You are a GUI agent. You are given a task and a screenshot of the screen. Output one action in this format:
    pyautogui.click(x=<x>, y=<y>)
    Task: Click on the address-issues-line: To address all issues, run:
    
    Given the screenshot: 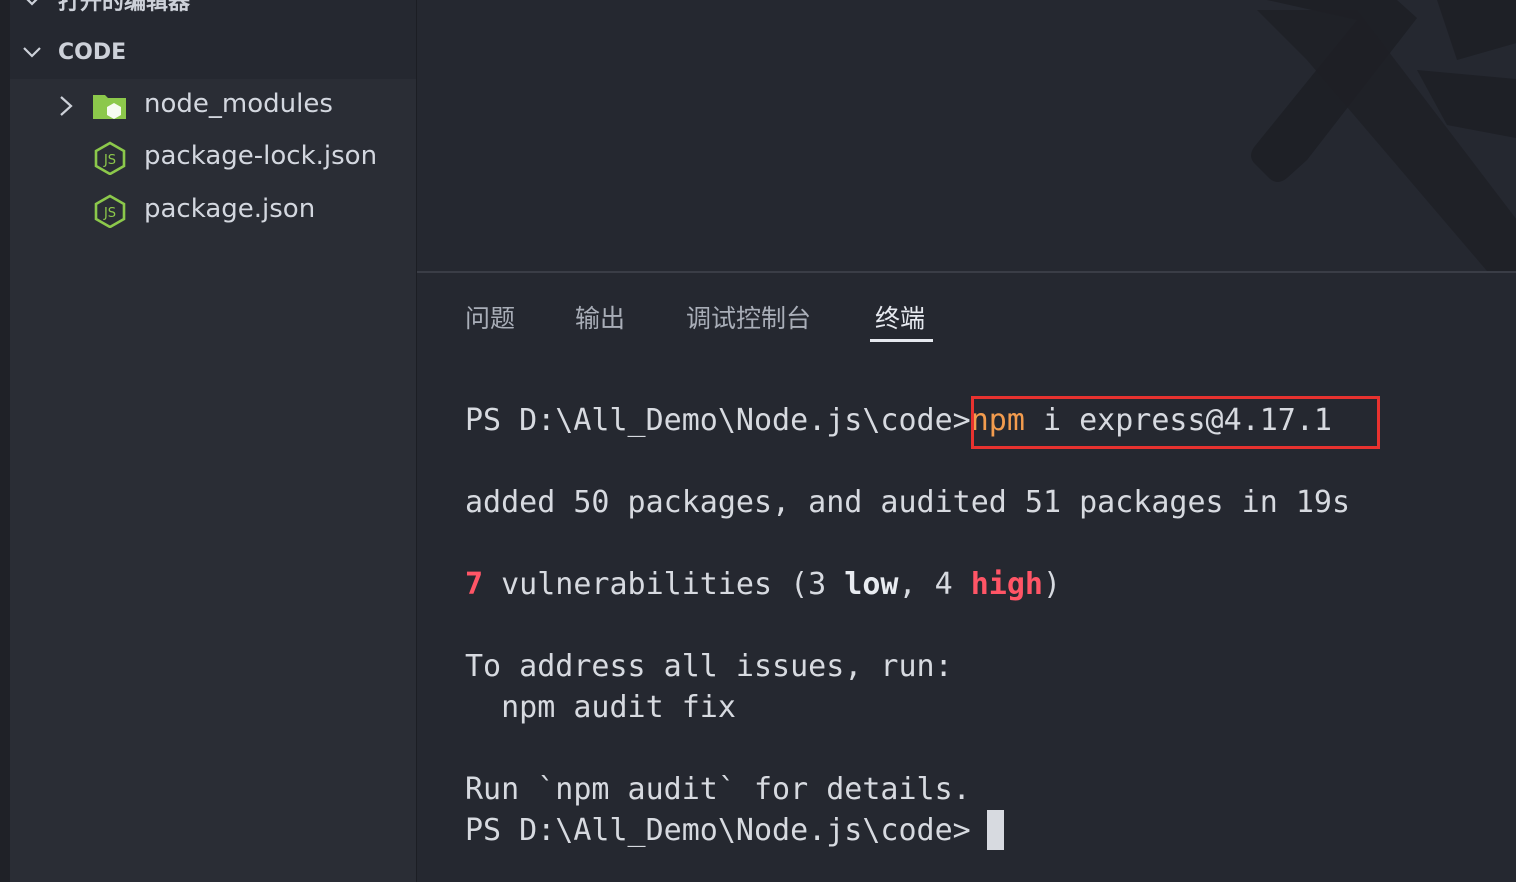 What is the action you would take?
    pyautogui.click(x=709, y=666)
    